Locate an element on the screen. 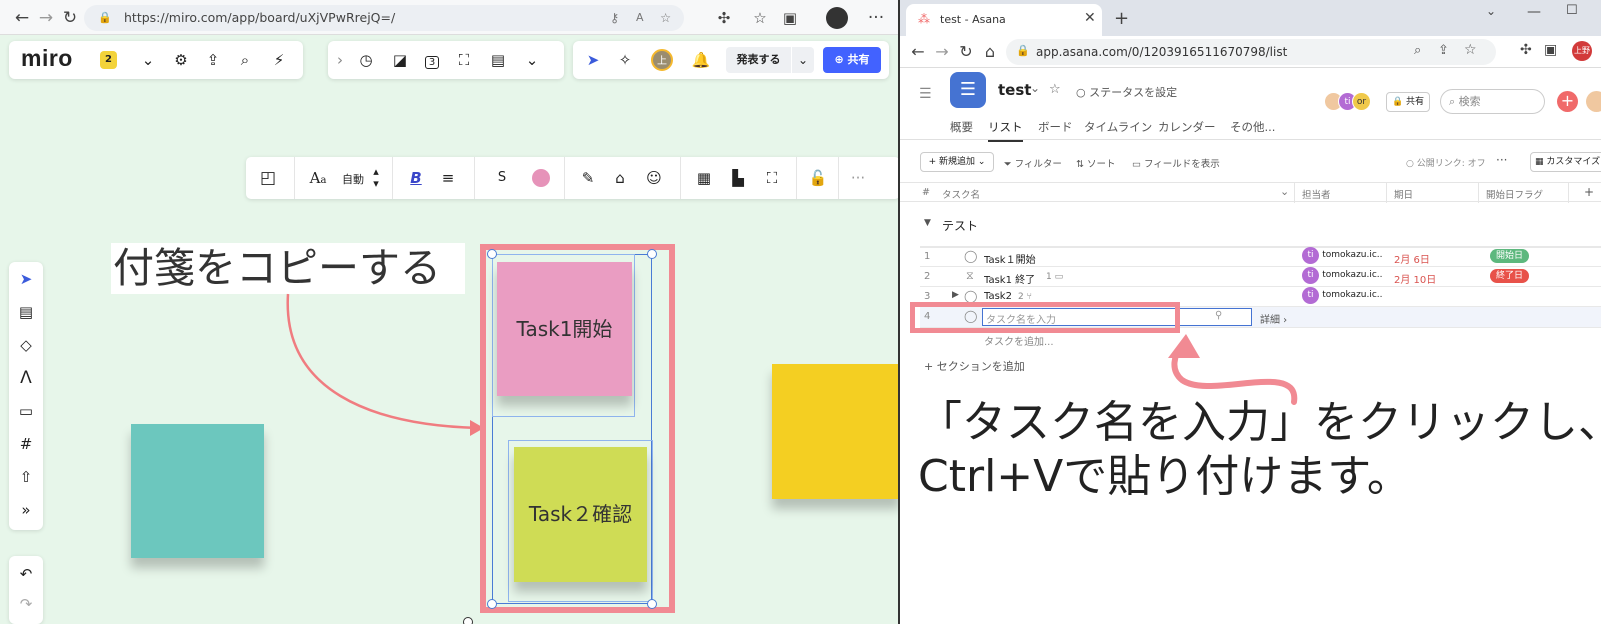 The image size is (1601, 624). sticky-task1: Task1開始 is located at coordinates (564, 329).